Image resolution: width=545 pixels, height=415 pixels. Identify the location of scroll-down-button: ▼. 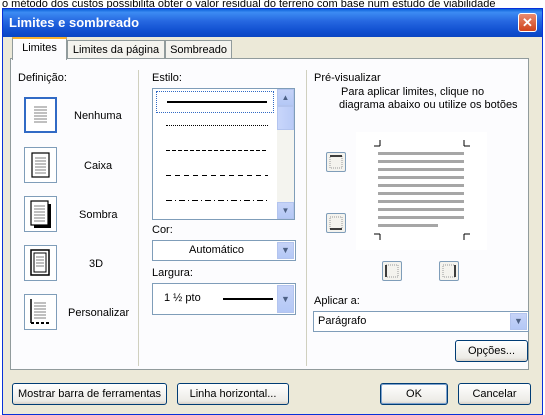
(285, 210).